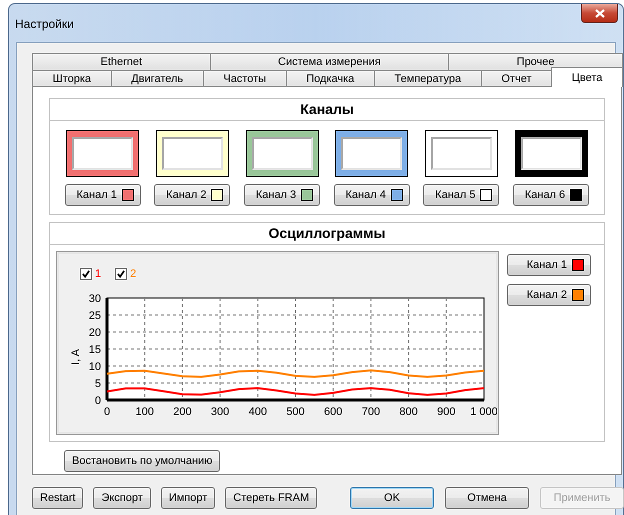 The image size is (624, 515). I want to click on tab: Частоты, so click(244, 78).